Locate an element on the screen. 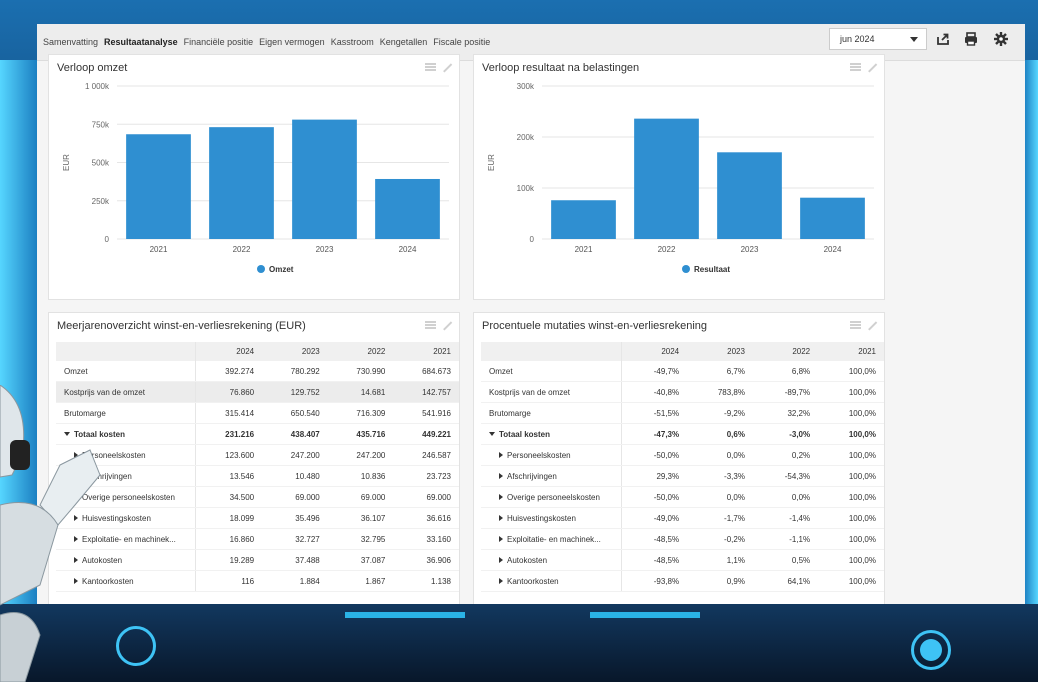 The image size is (1038, 682). table-cell: 716.309 is located at coordinates (360, 413).